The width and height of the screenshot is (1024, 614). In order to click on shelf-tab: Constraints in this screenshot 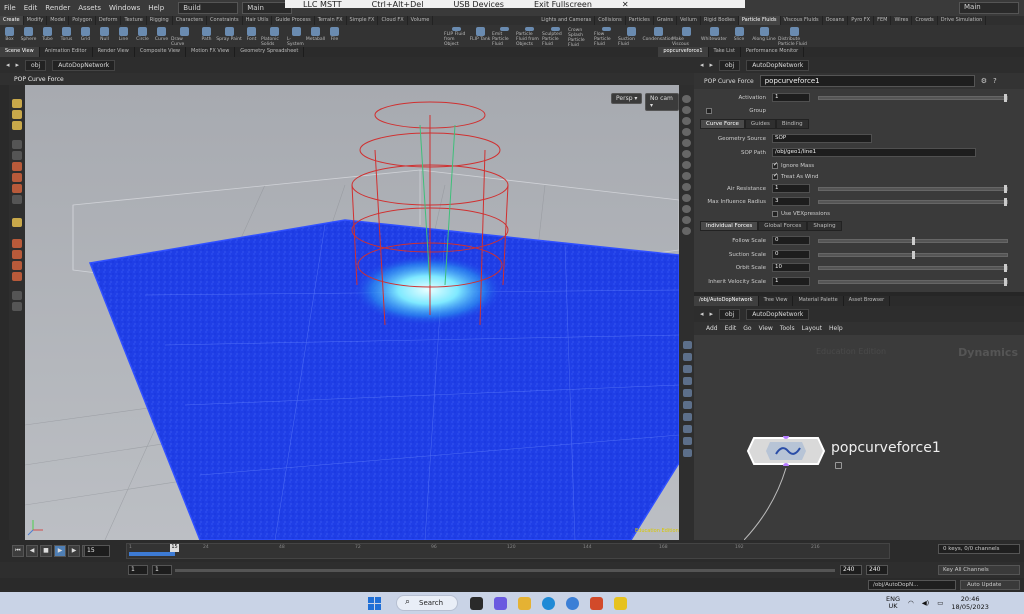, I will do `click(225, 20)`.